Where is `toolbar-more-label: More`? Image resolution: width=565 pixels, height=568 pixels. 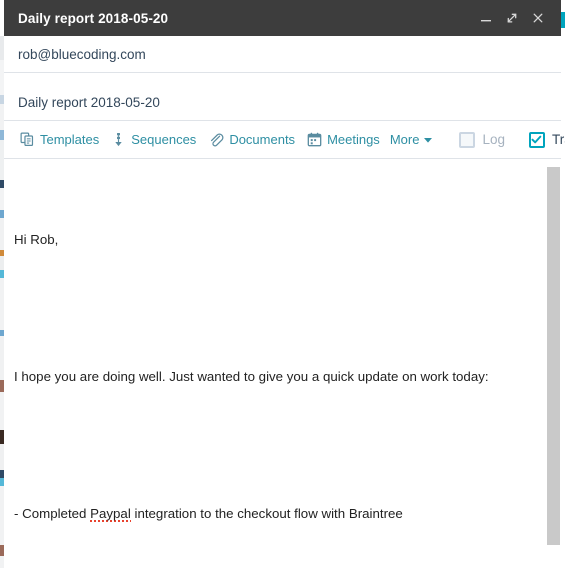
toolbar-more-label: More is located at coordinates (404, 139).